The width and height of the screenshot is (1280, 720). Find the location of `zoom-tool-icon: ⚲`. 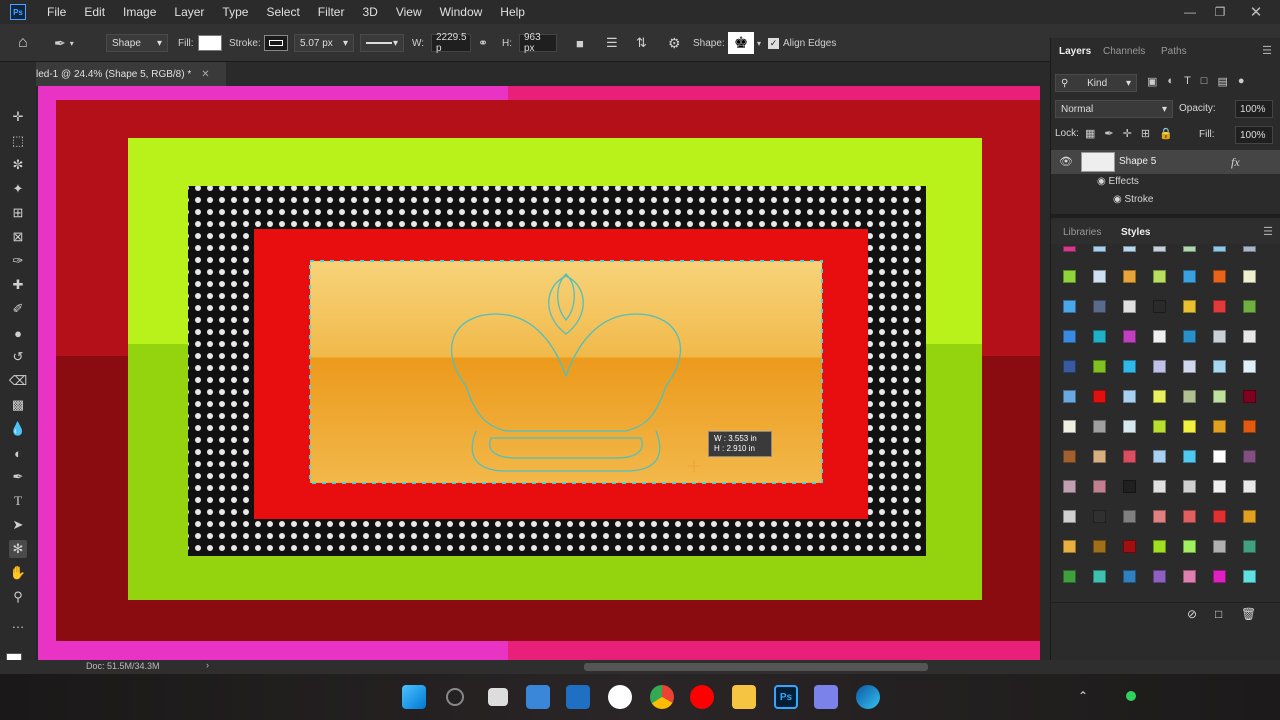

zoom-tool-icon: ⚲ is located at coordinates (18, 597).